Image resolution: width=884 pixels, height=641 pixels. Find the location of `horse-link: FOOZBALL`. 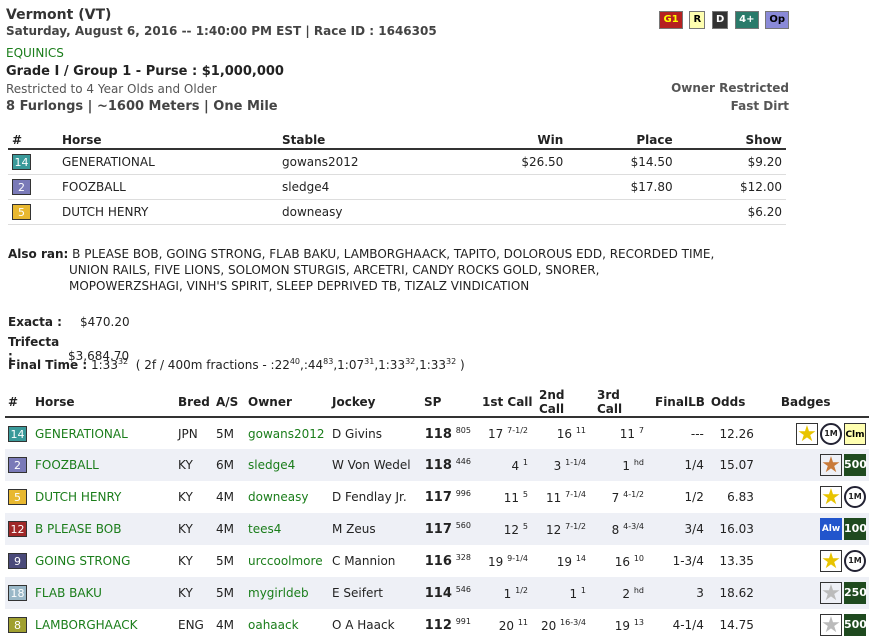

horse-link: FOOZBALL is located at coordinates (103, 465).